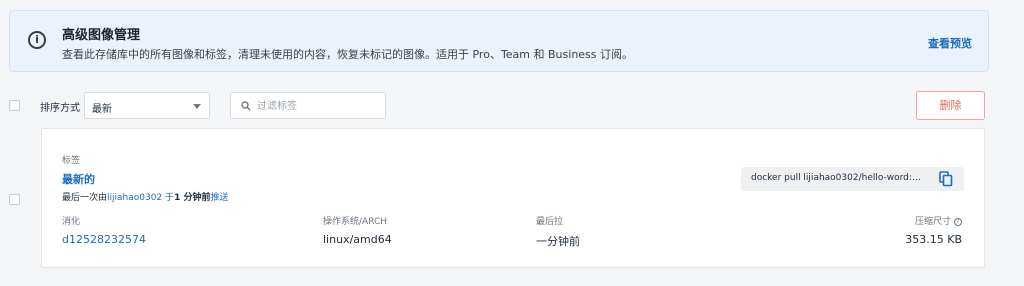 The width and height of the screenshot is (1024, 286). I want to click on sort-value: 最新, so click(102, 109).